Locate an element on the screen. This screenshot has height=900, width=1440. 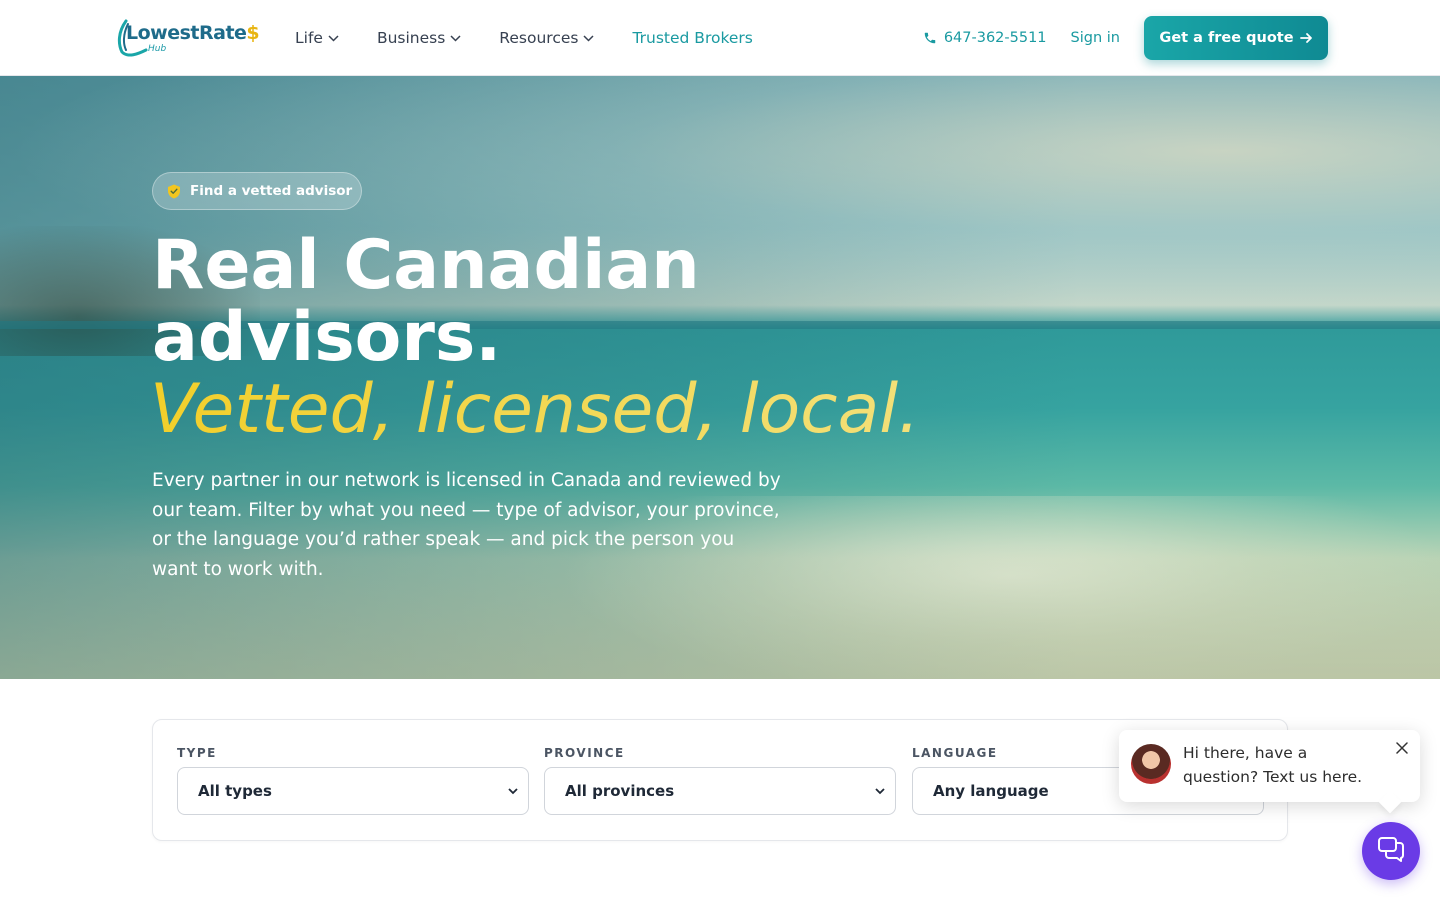
nav-item-business: Business is located at coordinates (419, 38).